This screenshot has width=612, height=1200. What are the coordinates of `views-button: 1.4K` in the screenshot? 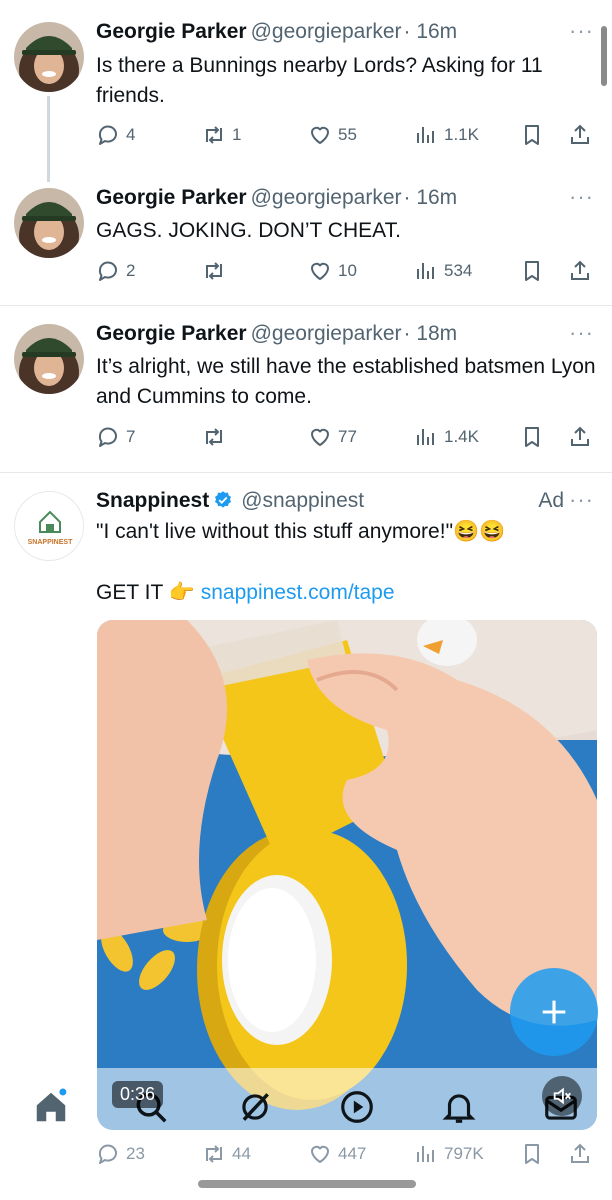 It's located at (446, 437).